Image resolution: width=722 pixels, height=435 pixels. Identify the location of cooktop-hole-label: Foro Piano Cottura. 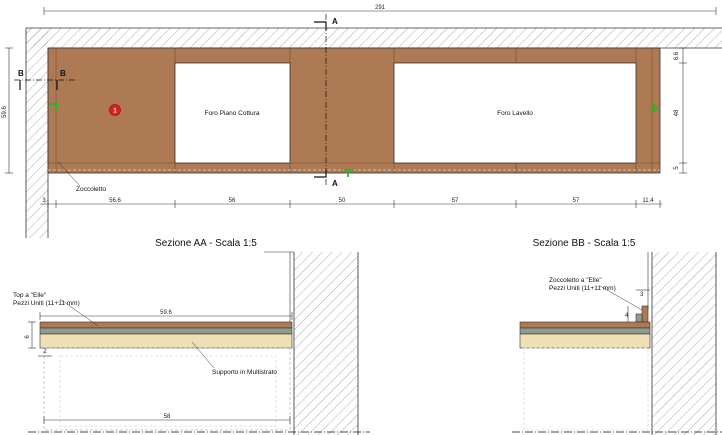
(232, 113).